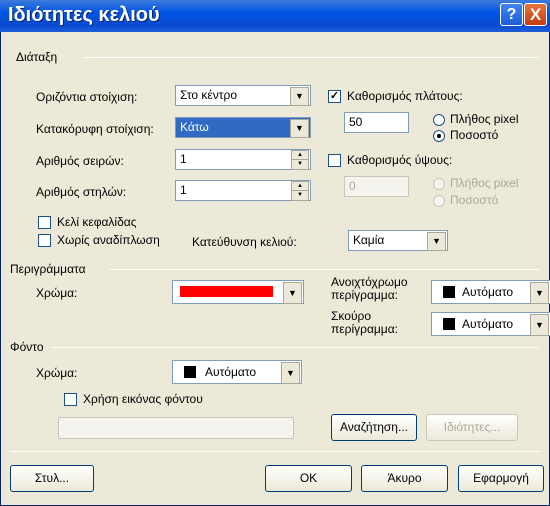 Image resolution: width=550 pixels, height=506 pixels. I want to click on height-value: 0, so click(352, 186).